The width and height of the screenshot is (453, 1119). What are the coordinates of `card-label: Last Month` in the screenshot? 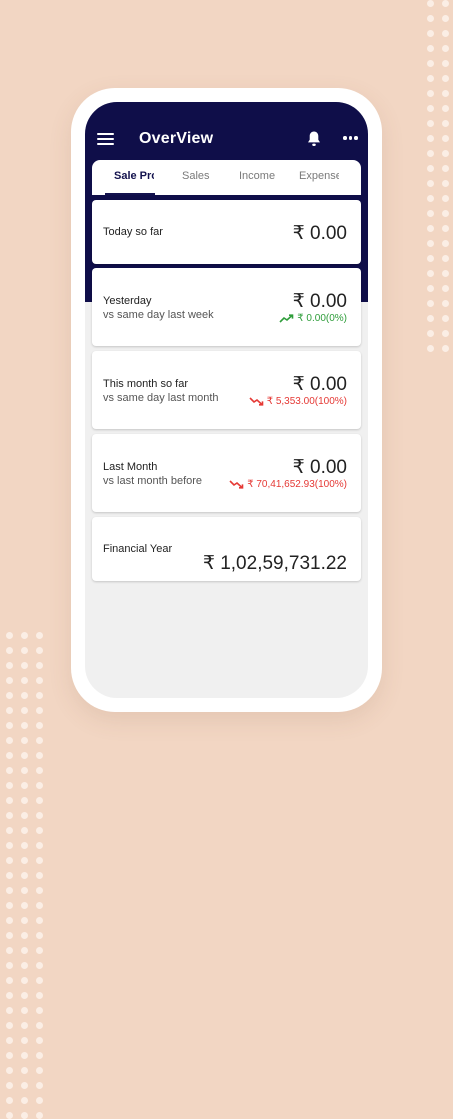 It's located at (130, 467).